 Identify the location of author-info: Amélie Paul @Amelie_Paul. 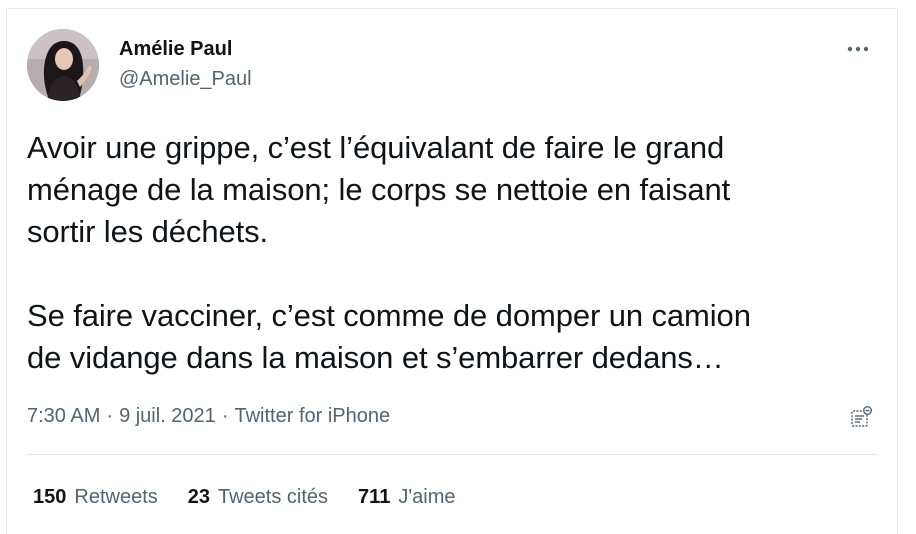
(185, 64).